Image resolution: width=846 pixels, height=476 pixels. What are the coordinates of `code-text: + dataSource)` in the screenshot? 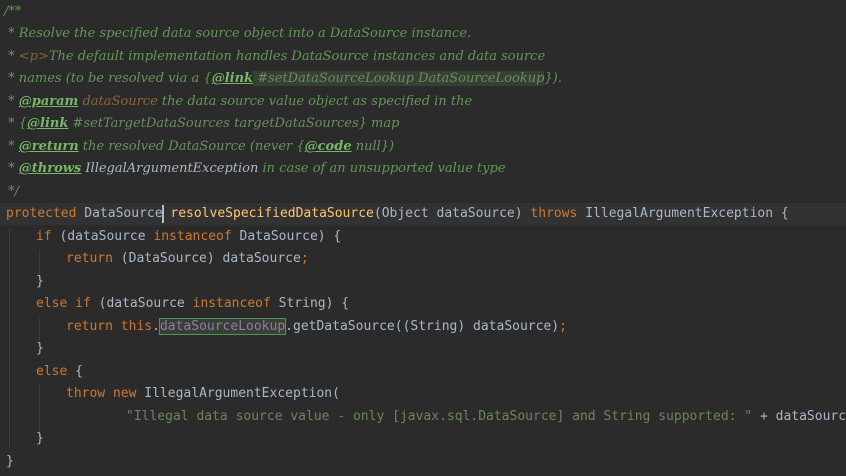 It's located at (802, 416).